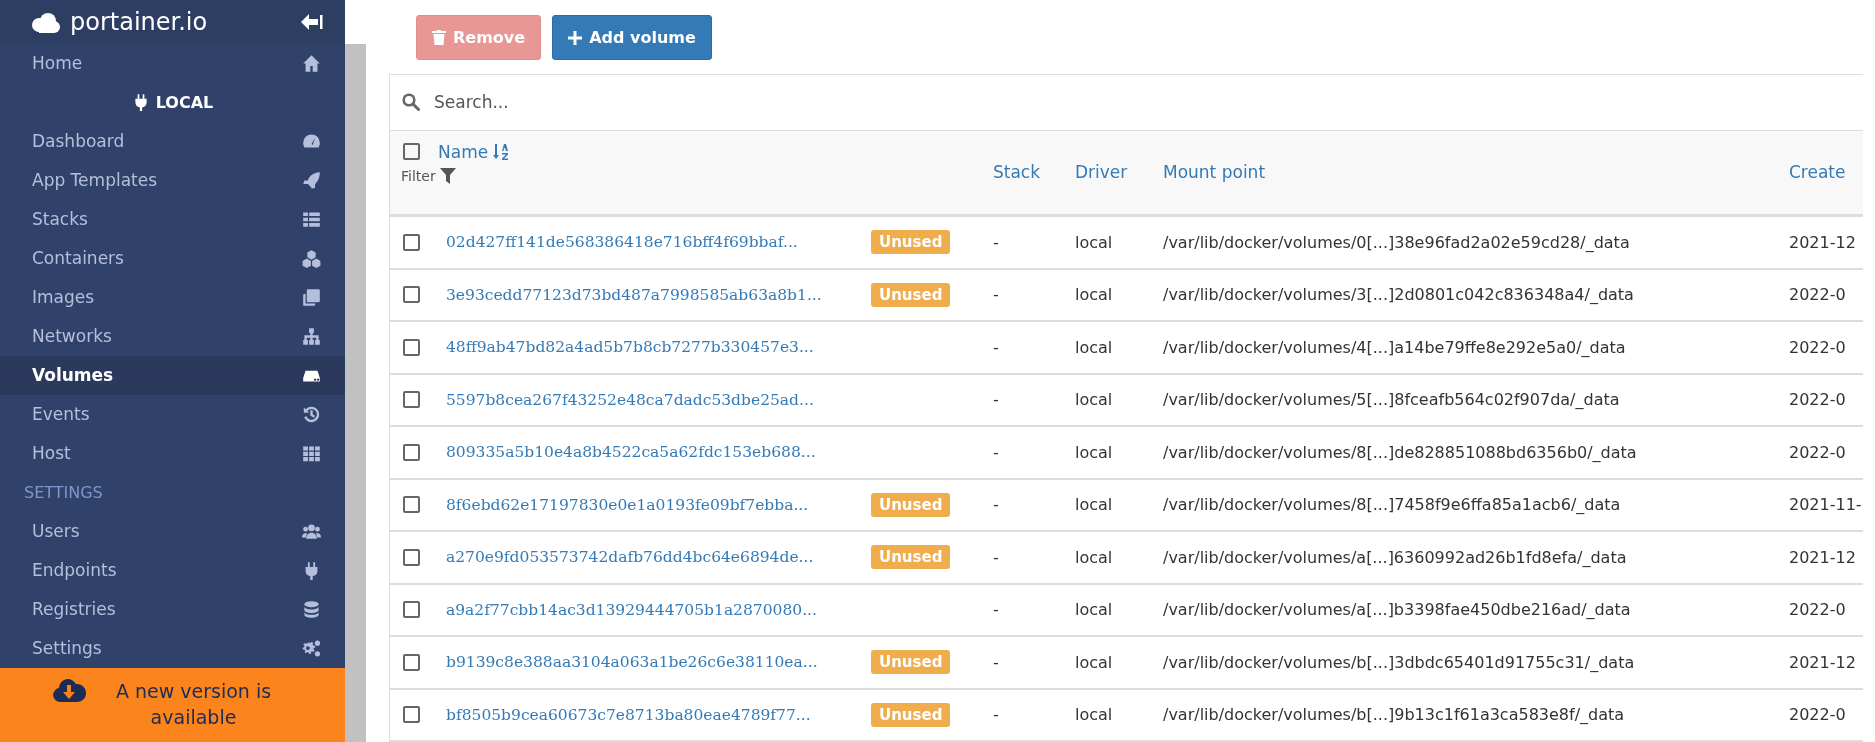 Image resolution: width=1875 pixels, height=742 pixels. Describe the element at coordinates (1392, 400) in the screenshot. I see `table-cell-text: /var/lib/docker/volumes/5[...]8fceafb564c02f907da/_data` at that location.